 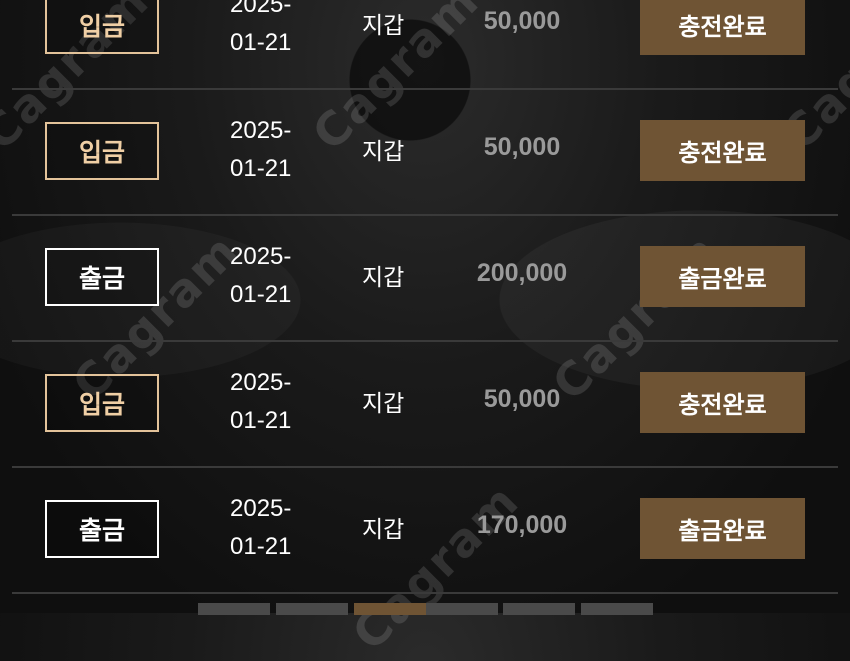 I want to click on transaction-amount: 170,000, so click(x=522, y=525).